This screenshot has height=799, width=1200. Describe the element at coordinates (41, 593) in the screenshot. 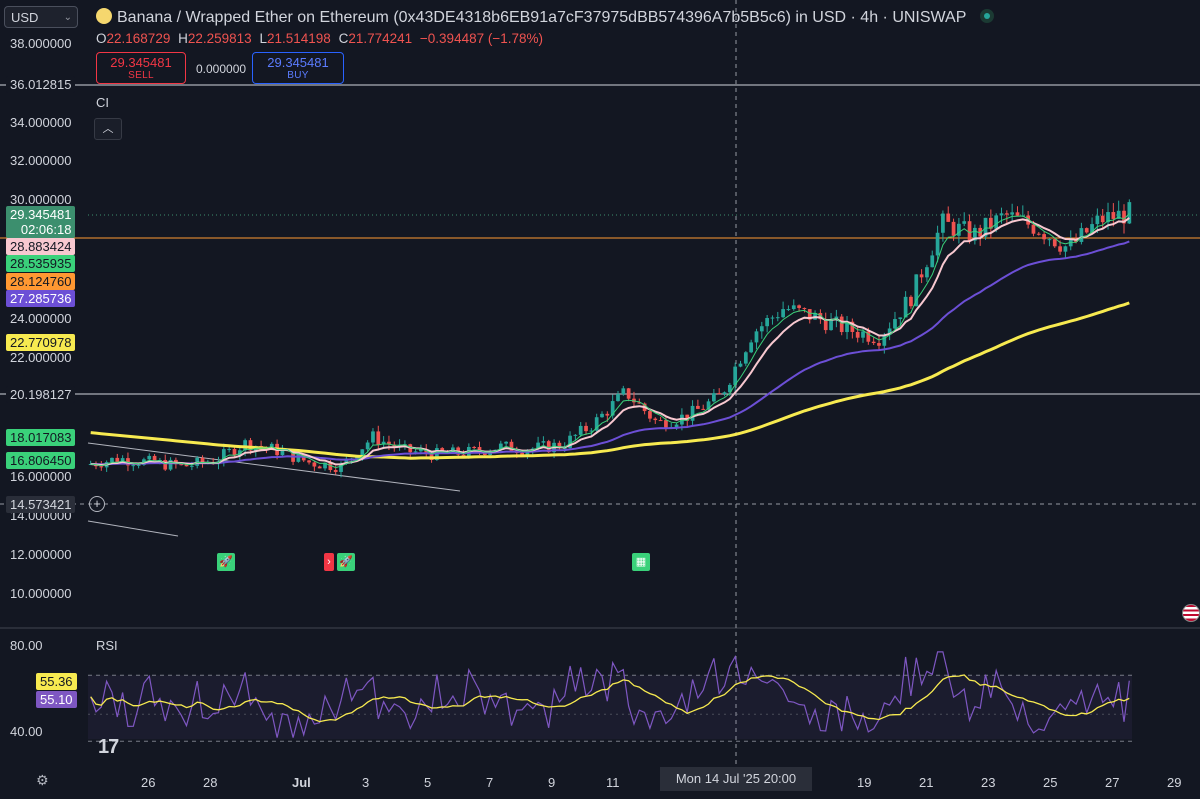

I see `y-tick: 10.000000` at that location.